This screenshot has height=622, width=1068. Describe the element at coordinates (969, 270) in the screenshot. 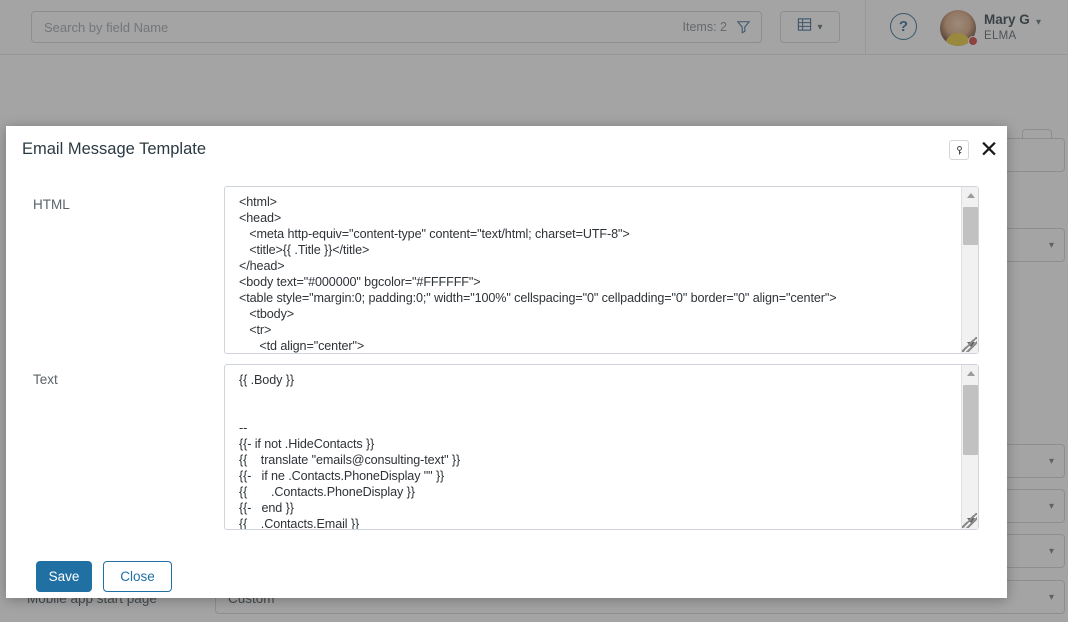

I see `html-scrollbar` at that location.